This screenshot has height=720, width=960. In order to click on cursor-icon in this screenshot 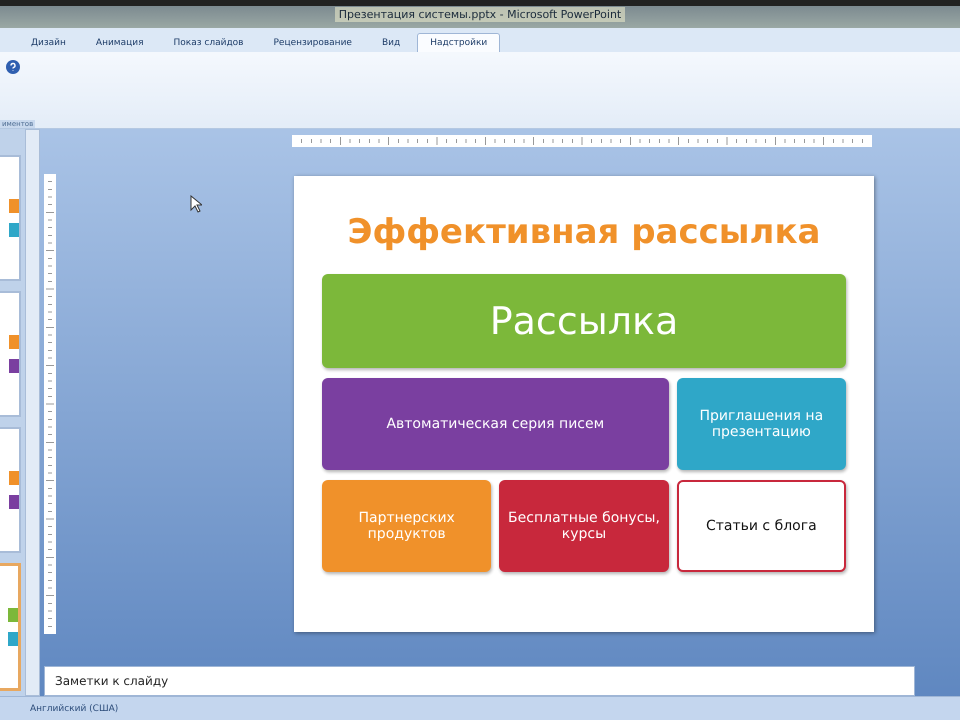, I will do `click(196, 204)`.